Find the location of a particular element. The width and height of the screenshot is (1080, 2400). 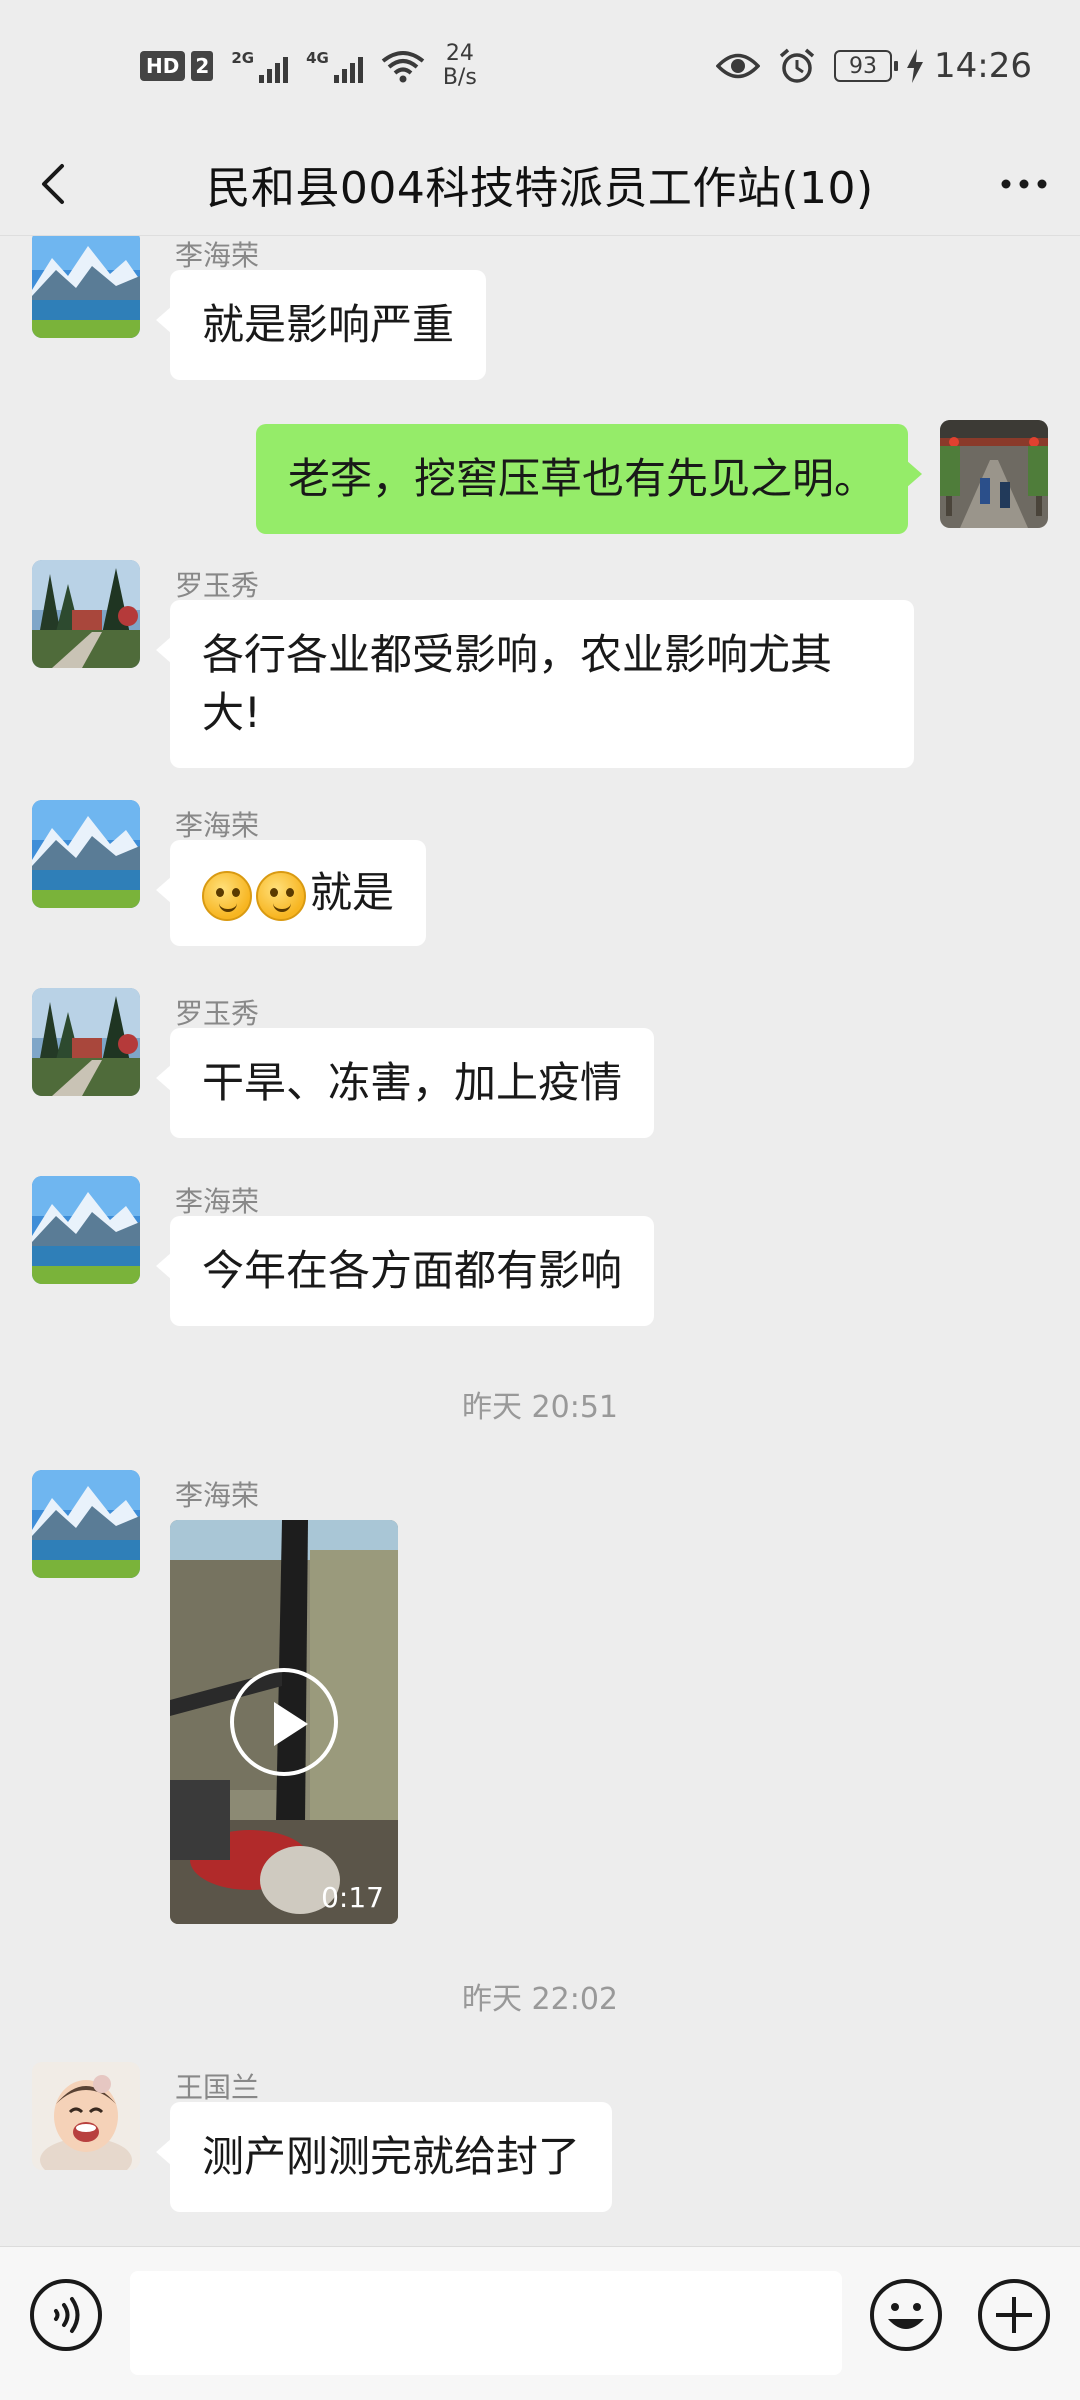

message-bubble: 就是 is located at coordinates (291, 893).